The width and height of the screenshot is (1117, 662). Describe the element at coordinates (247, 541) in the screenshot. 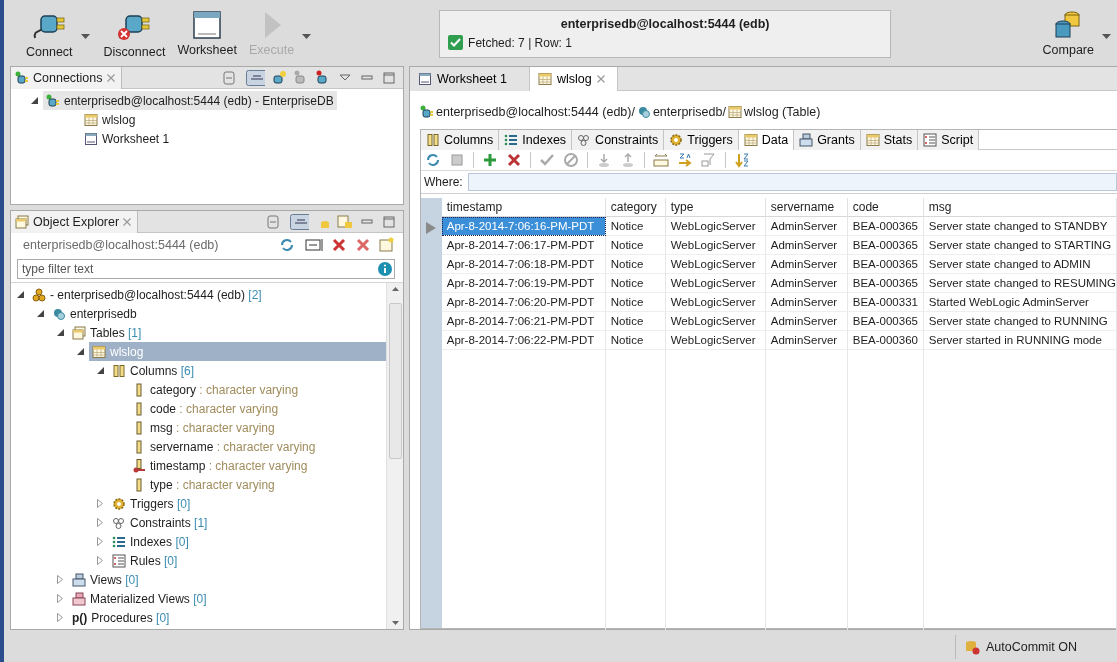

I see `tree-item: Indexes [0]` at that location.